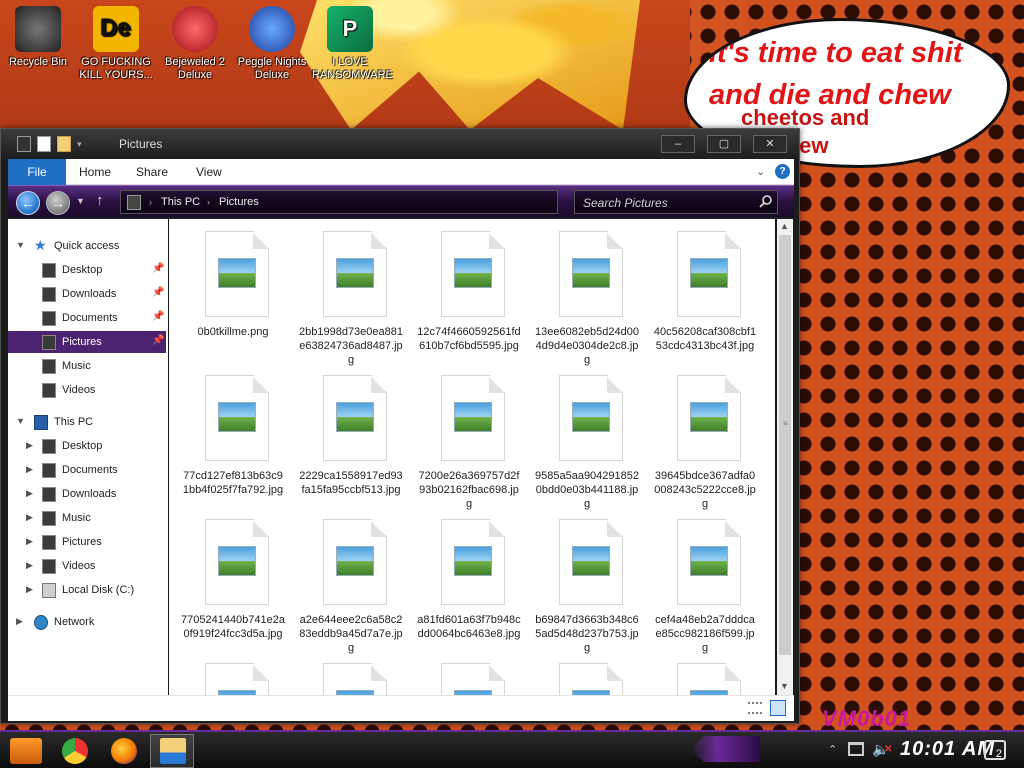  What do you see at coordinates (87, 494) in the screenshot?
I see `sidebar-item-pc-downloads: ▶ Downloads` at bounding box center [87, 494].